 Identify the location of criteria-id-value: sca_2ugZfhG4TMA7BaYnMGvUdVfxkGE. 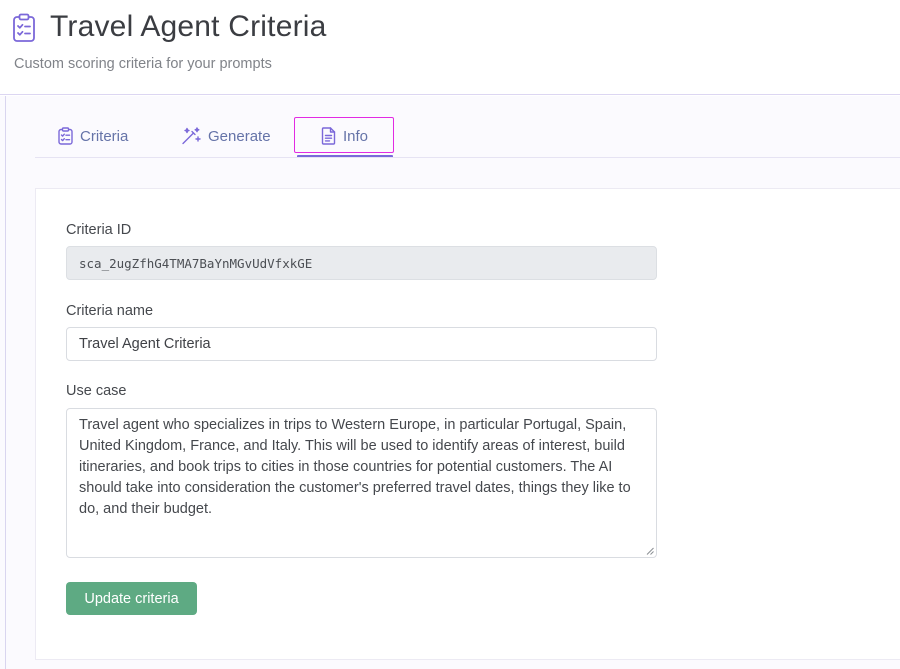
(196, 263).